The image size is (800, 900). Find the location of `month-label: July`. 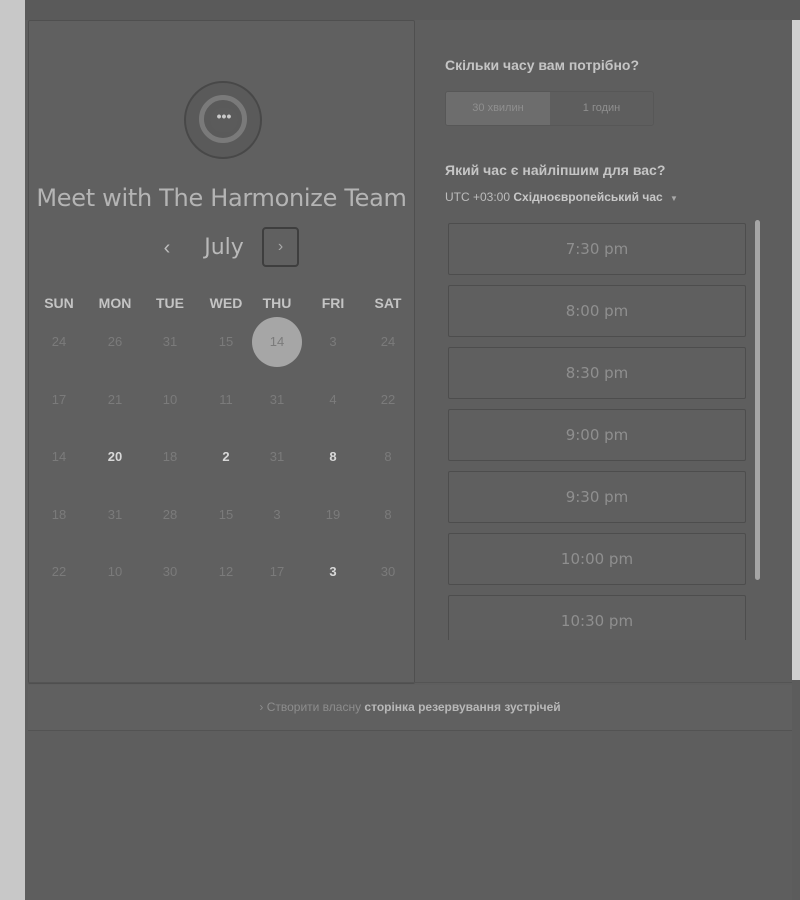

month-label: July is located at coordinates (224, 247).